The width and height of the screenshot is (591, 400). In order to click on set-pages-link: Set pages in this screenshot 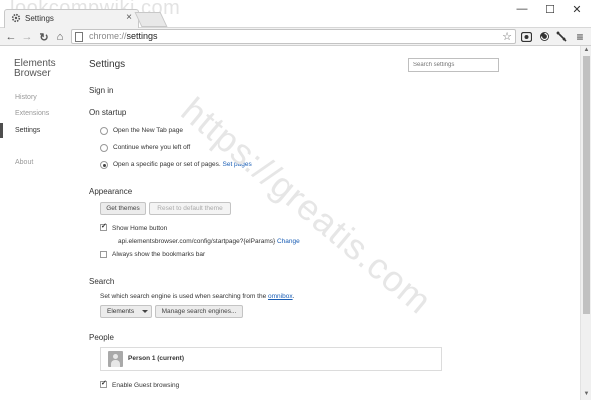, I will do `click(237, 164)`.